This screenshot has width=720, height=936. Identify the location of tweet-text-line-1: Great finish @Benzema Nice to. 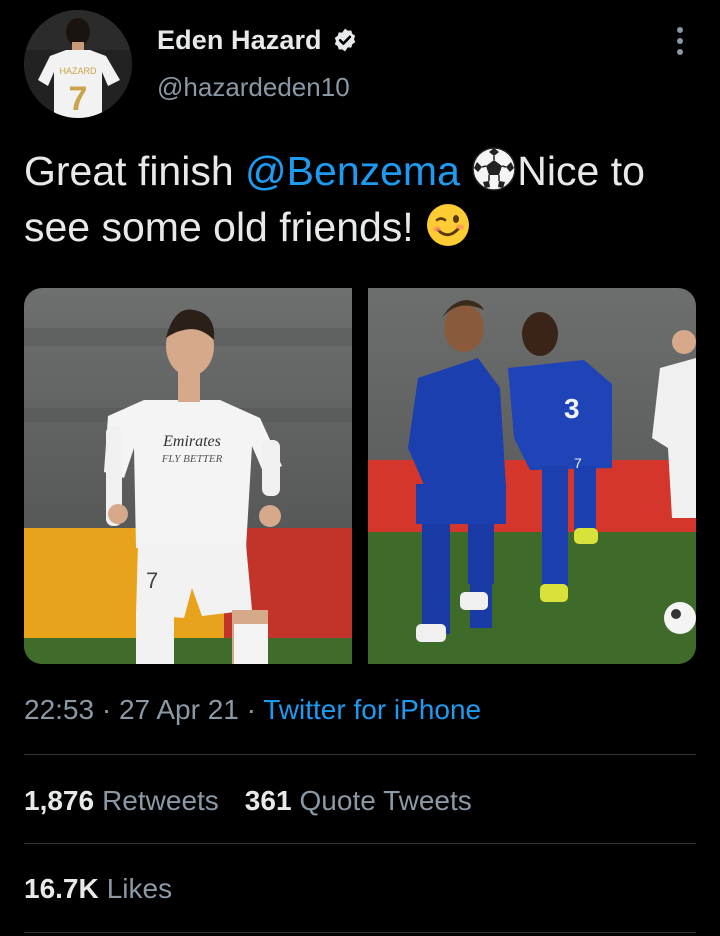
(360, 171).